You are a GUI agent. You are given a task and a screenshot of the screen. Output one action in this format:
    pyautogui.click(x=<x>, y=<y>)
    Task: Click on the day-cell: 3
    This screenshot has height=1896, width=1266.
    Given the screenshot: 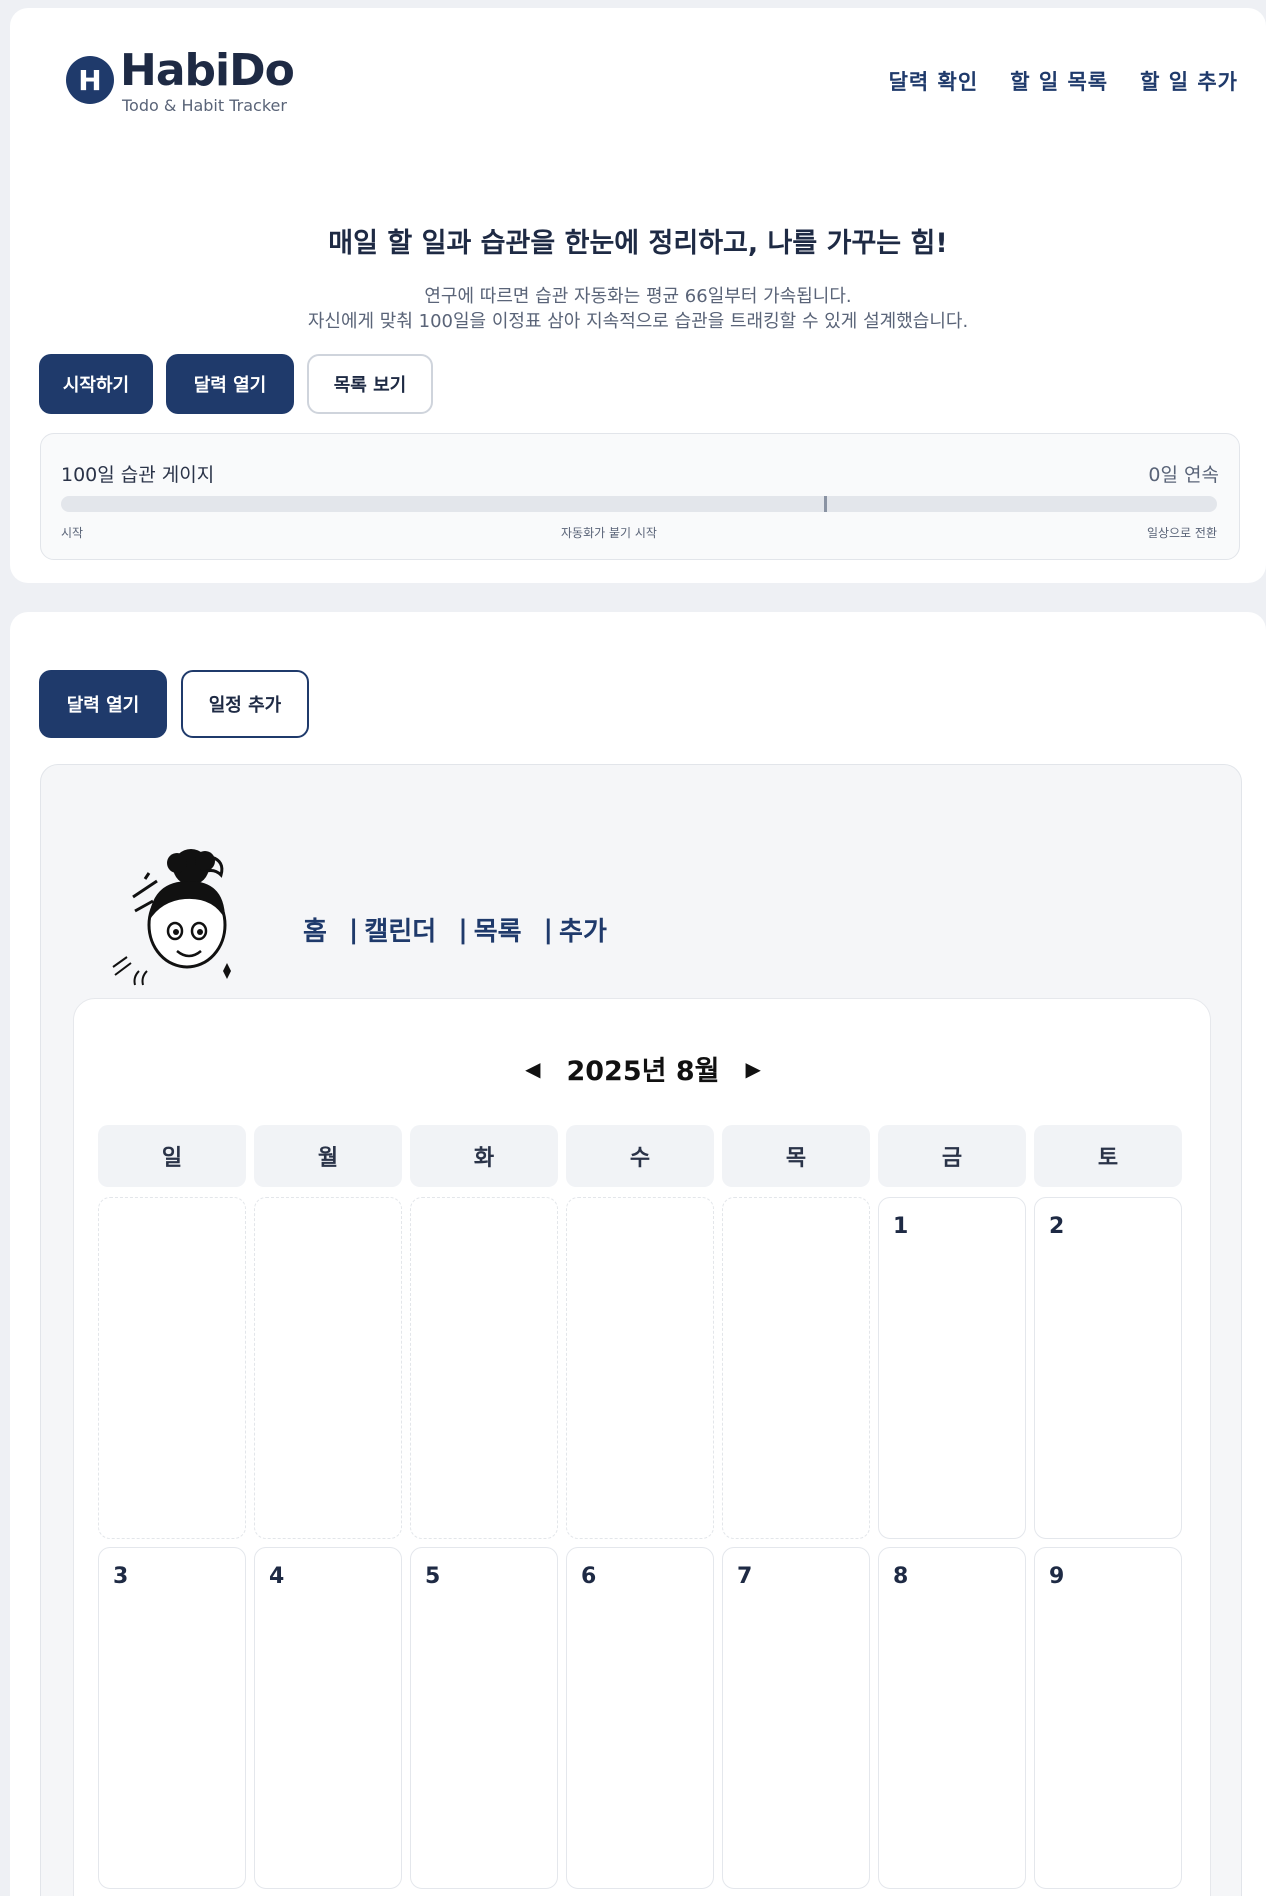 What is the action you would take?
    pyautogui.click(x=172, y=1718)
    